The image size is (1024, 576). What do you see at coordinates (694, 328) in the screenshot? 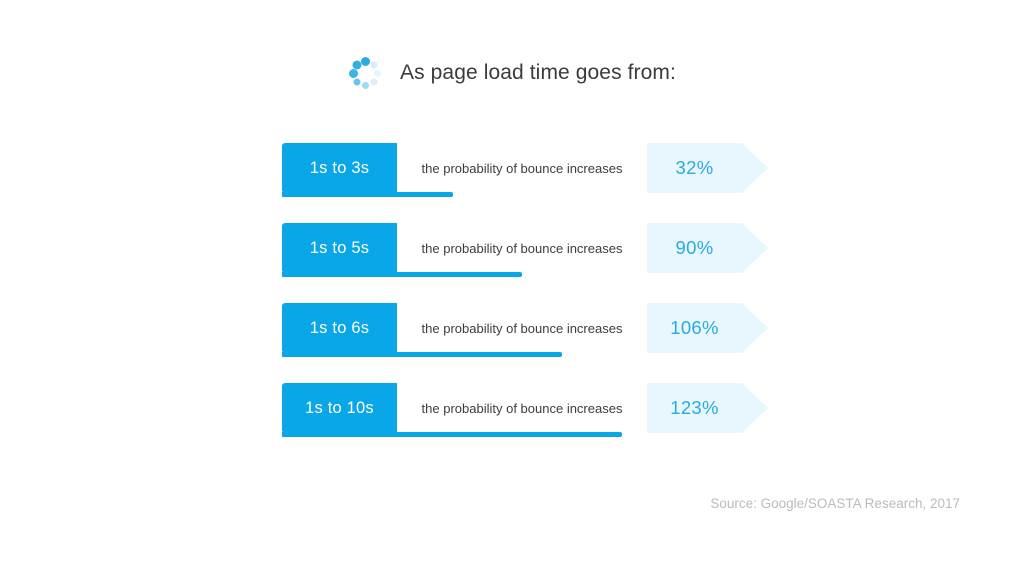
I see `stat-row-percent: 106%` at bounding box center [694, 328].